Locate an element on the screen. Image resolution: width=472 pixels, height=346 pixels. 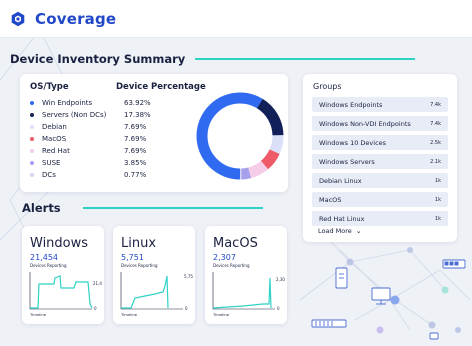
group-name: Windows Endpoints is located at coordinates (351, 104).